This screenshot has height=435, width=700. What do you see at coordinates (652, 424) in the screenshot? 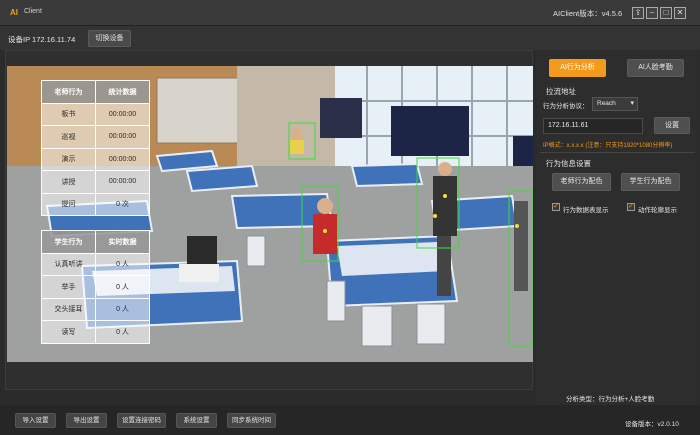
I see `device-version: 设备版本：v2.0.10` at bounding box center [652, 424].